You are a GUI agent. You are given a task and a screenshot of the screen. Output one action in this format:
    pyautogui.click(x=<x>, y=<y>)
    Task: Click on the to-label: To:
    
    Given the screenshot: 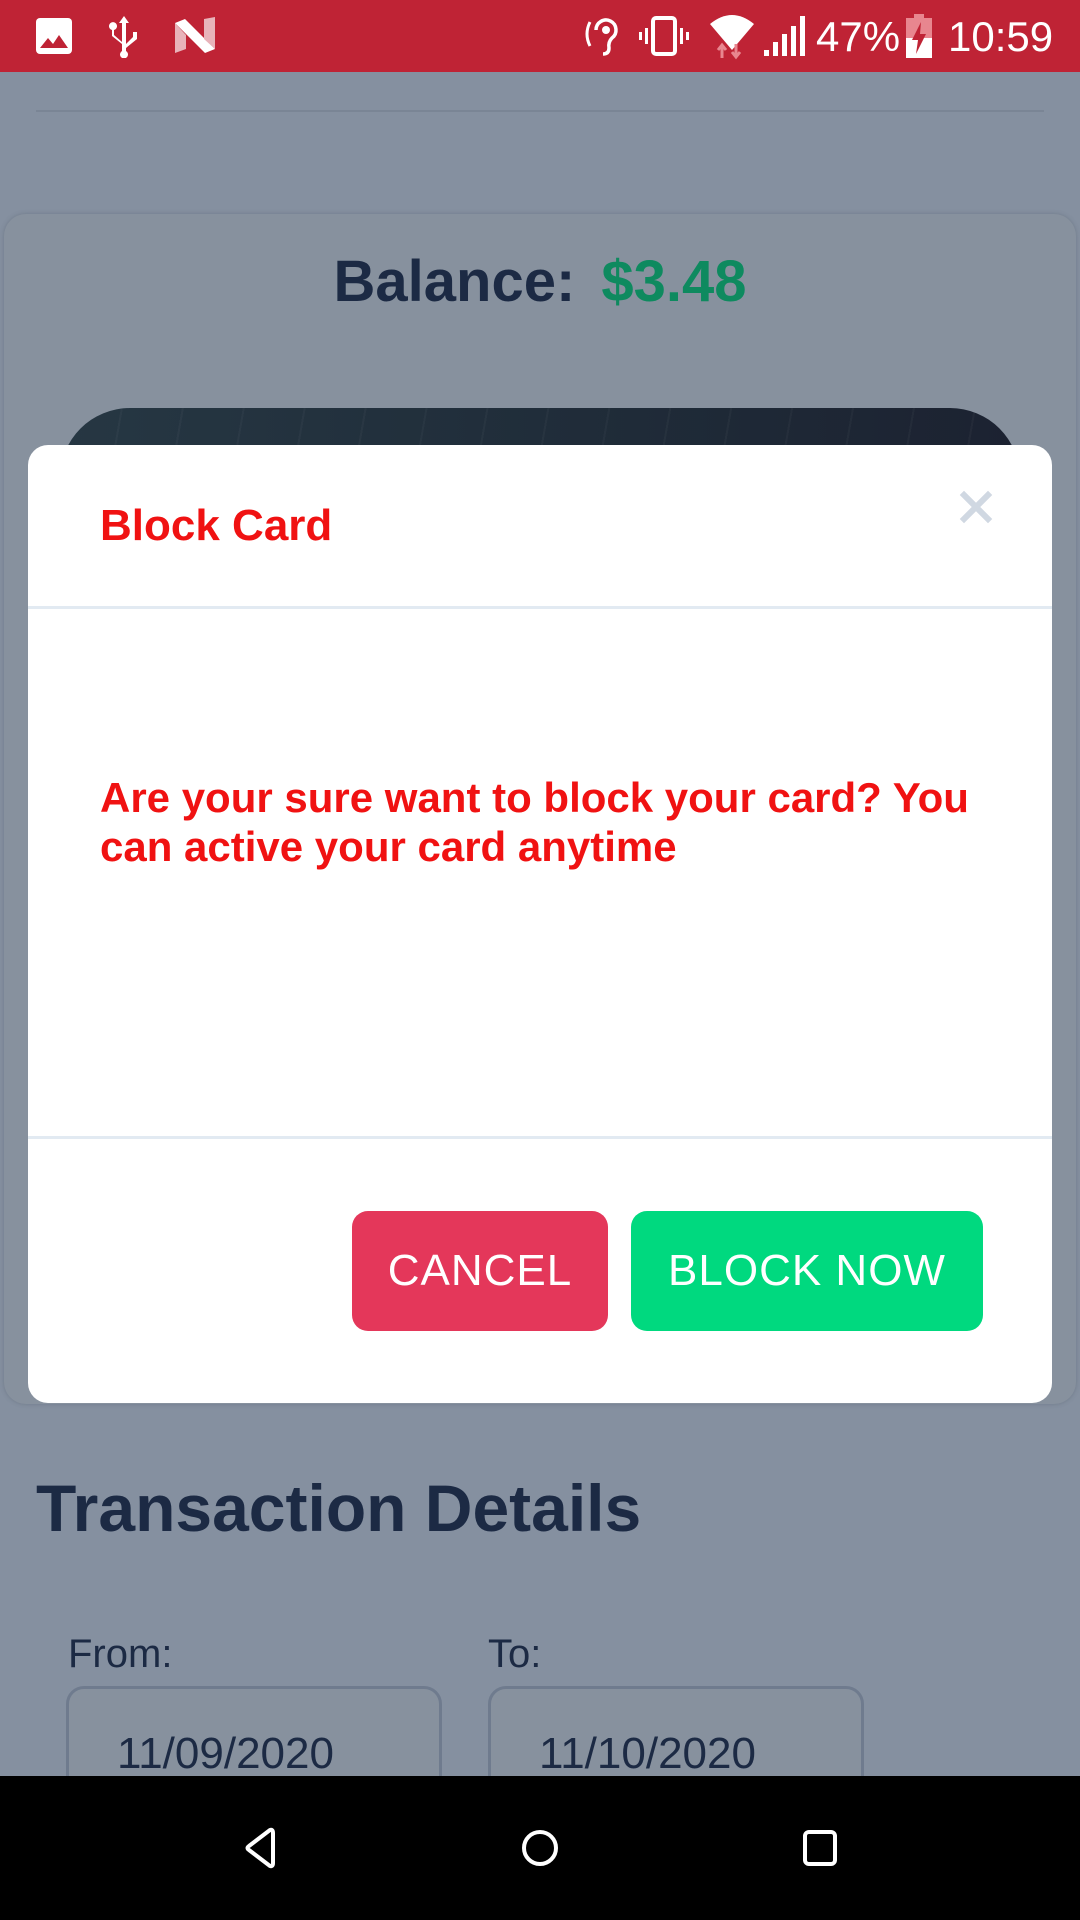 What is the action you would take?
    pyautogui.click(x=515, y=1654)
    